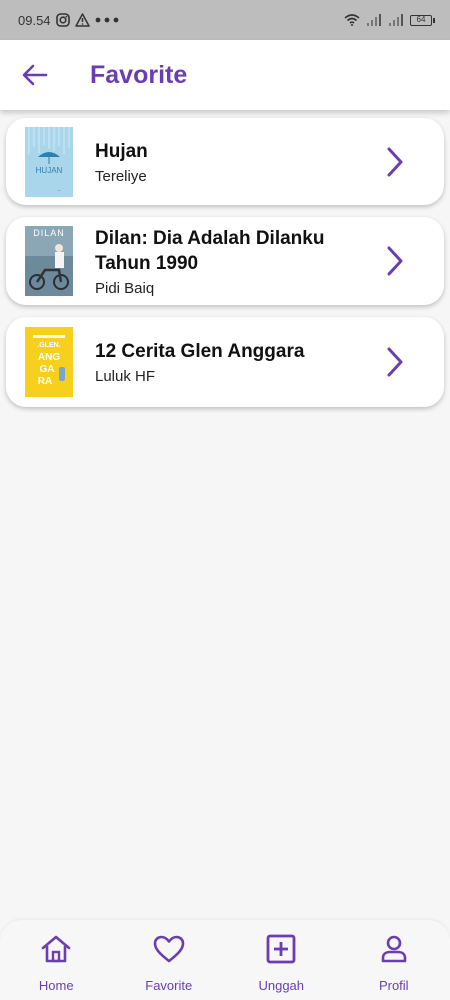 The width and height of the screenshot is (450, 1000). Describe the element at coordinates (56, 949) in the screenshot. I see `home-icon` at that location.